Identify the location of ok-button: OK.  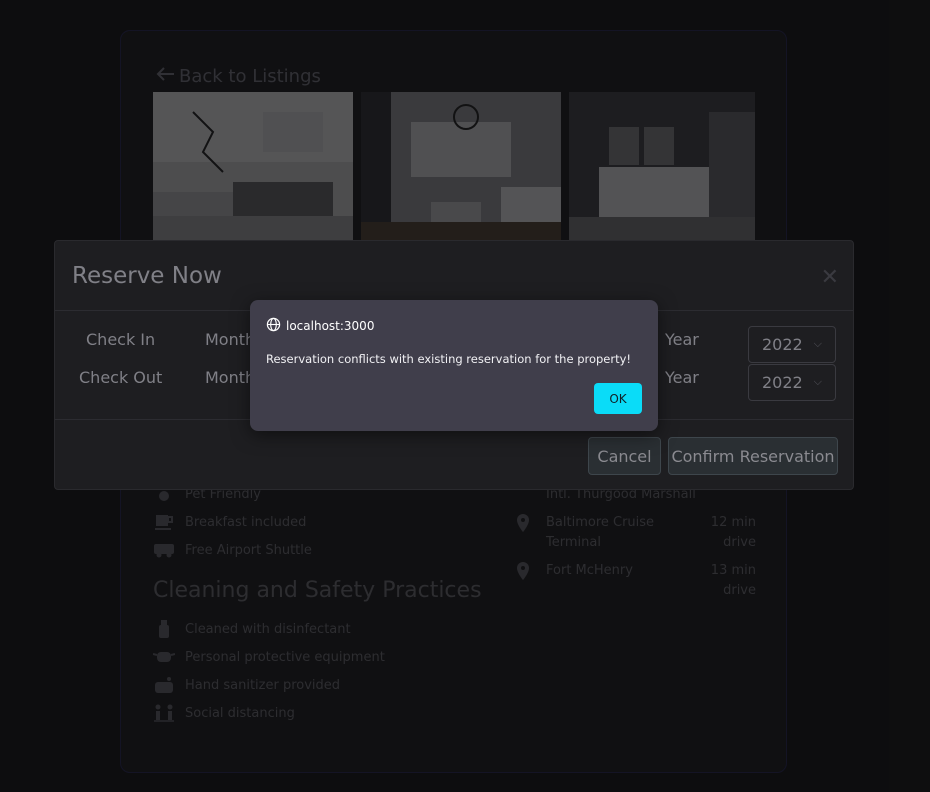
(618, 398).